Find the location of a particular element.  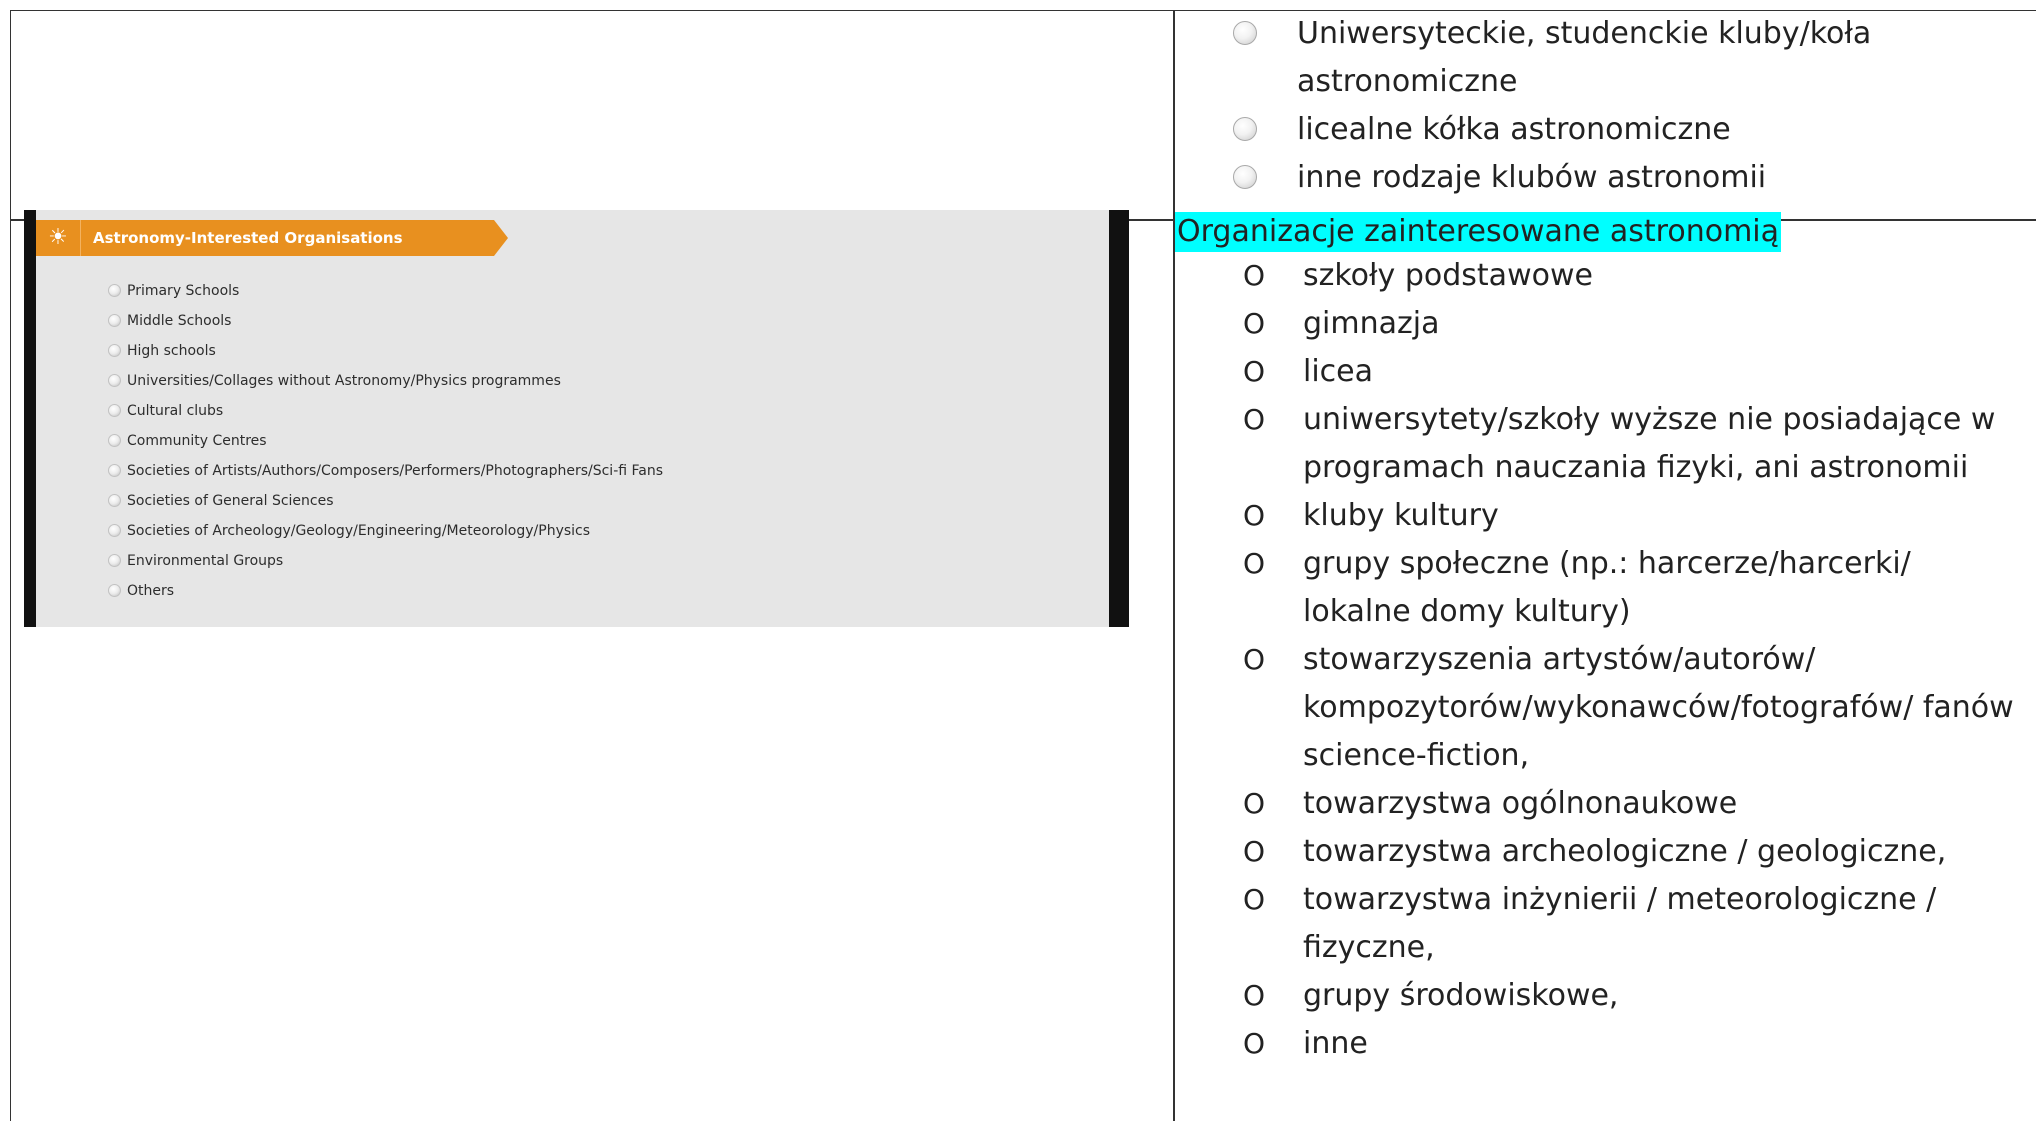

list-item: Oszkoły podstawowe is located at coordinates (1630, 276).